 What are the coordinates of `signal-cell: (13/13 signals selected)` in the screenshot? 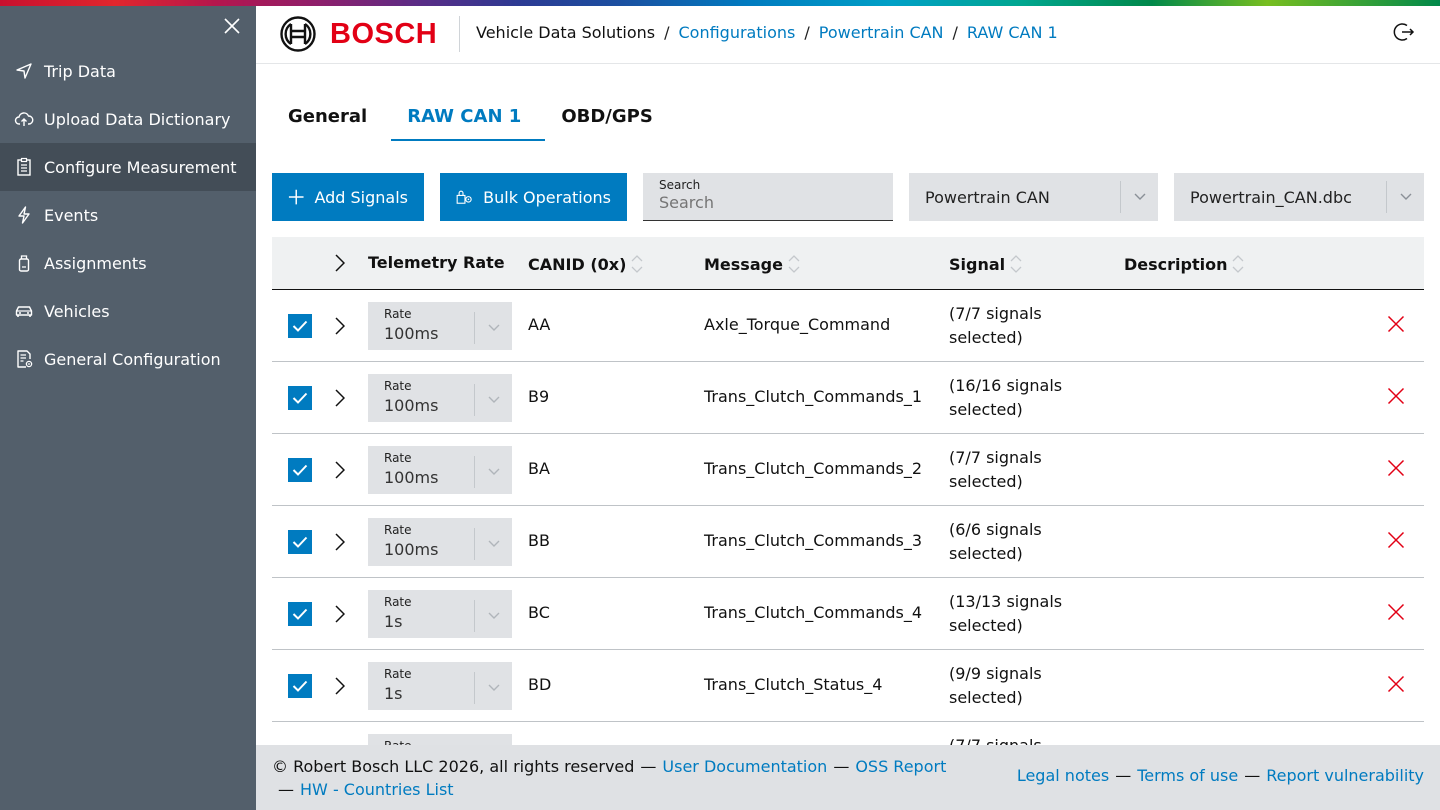 It's located at (1006, 613).